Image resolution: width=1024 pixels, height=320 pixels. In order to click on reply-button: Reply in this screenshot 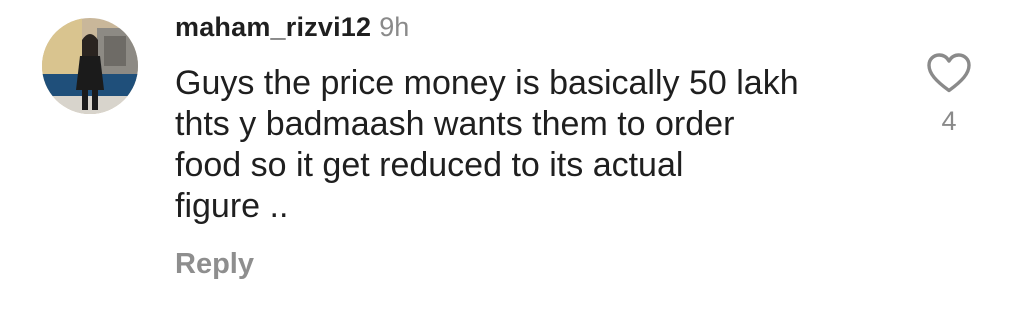, I will do `click(214, 264)`.